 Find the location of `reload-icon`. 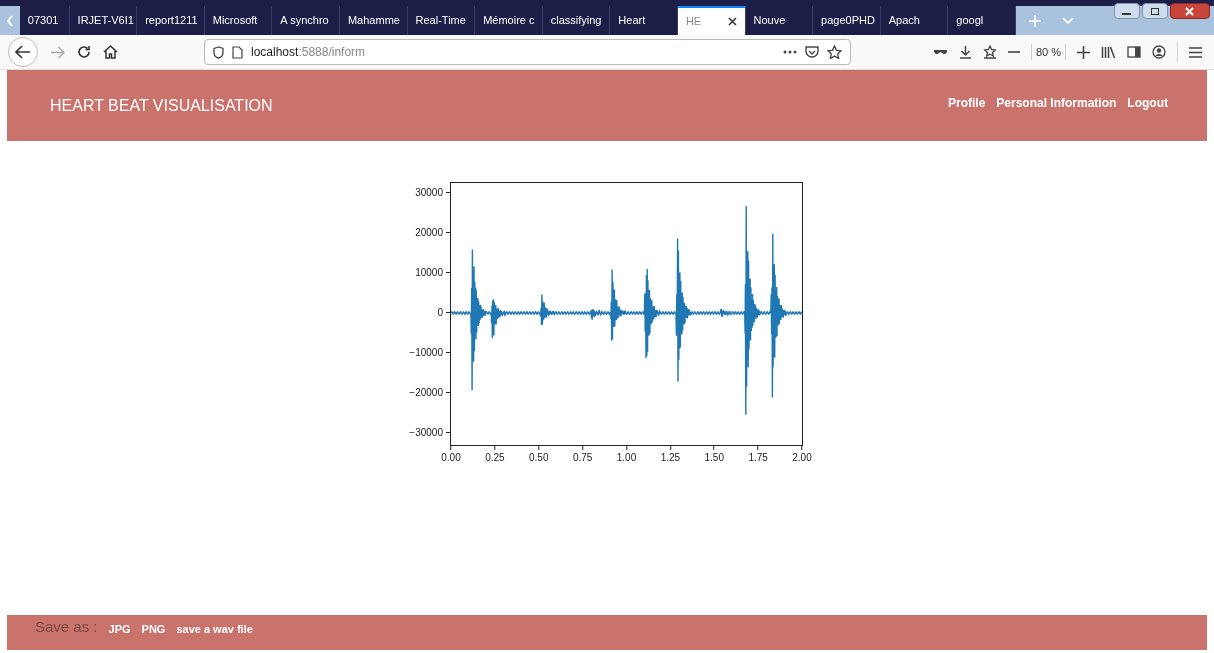

reload-icon is located at coordinates (84, 52).